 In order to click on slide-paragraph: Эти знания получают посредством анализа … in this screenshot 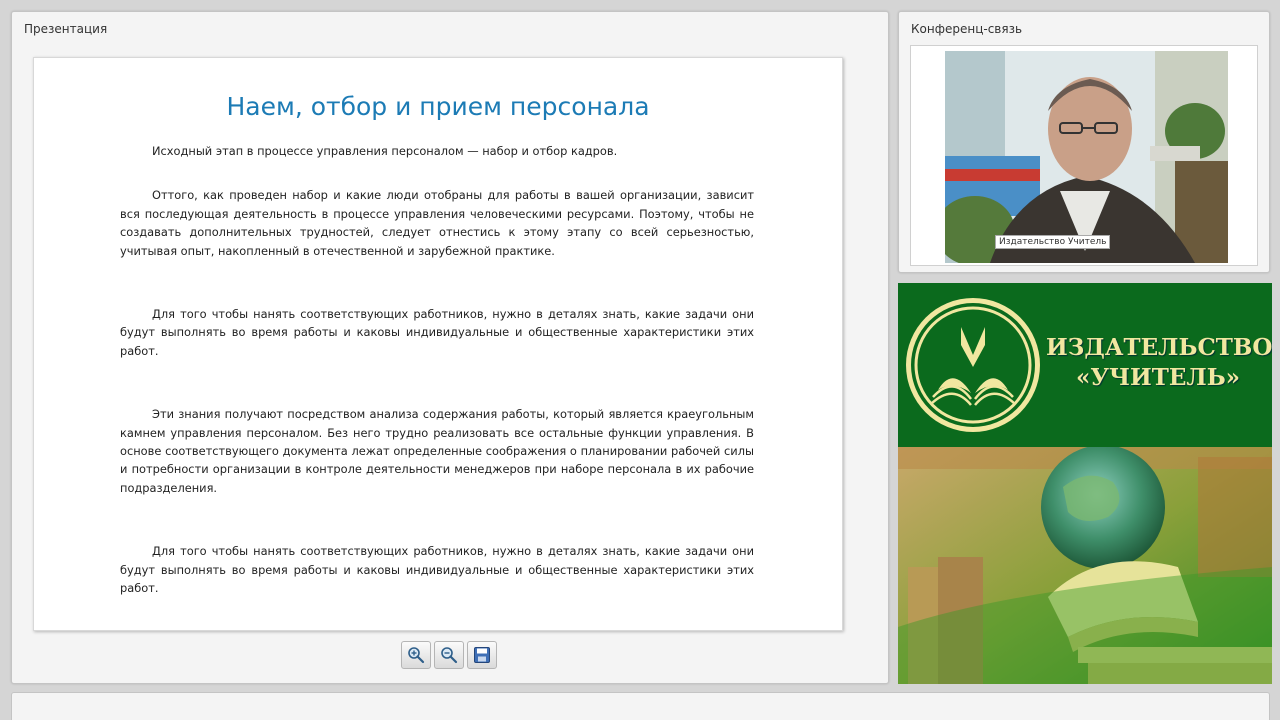, I will do `click(437, 451)`.